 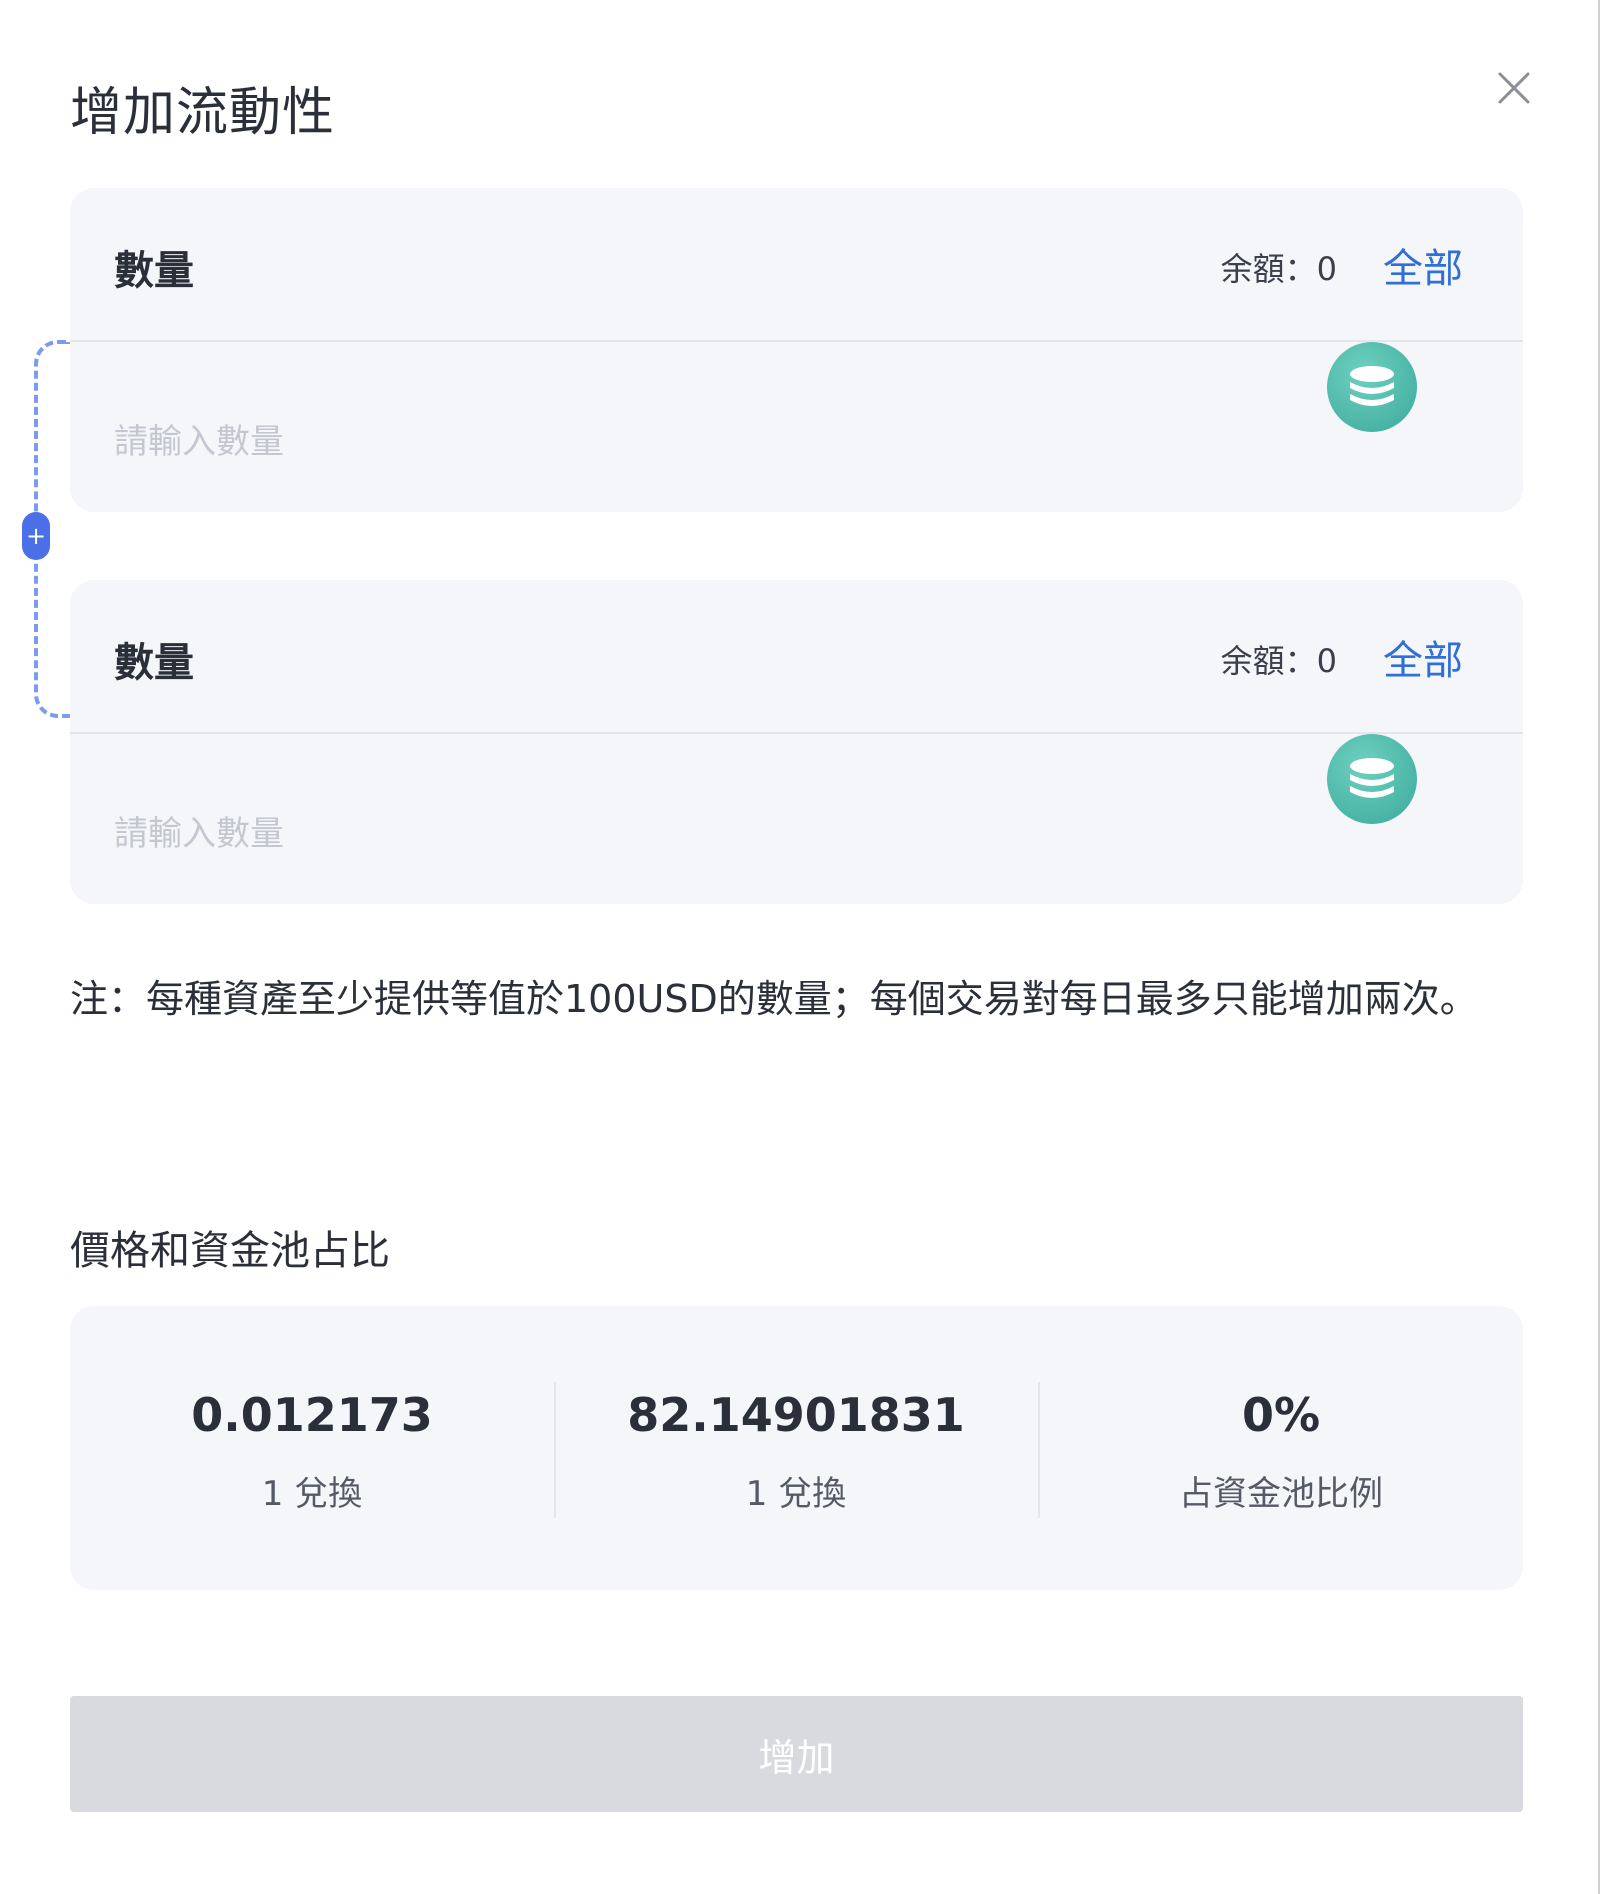 What do you see at coordinates (796, 1754) in the screenshot?
I see `add-liquidity-button: 增加` at bounding box center [796, 1754].